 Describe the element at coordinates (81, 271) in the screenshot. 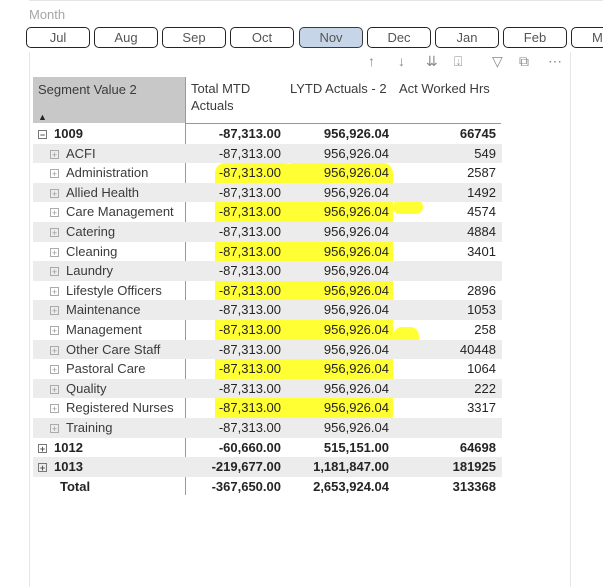

I see `row-label: + Laundry` at that location.